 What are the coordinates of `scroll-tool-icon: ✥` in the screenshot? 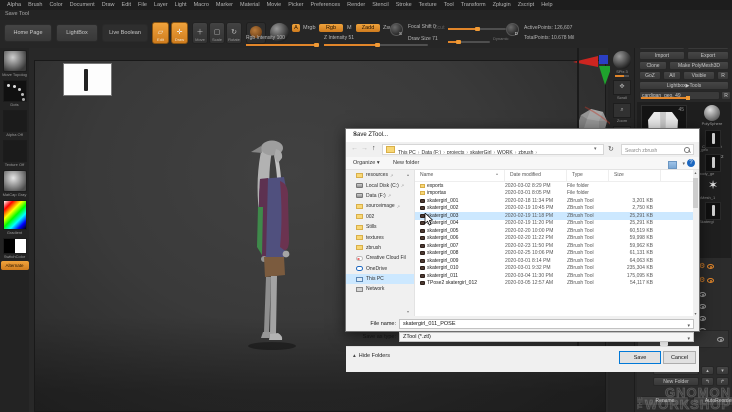 It's located at (622, 87).